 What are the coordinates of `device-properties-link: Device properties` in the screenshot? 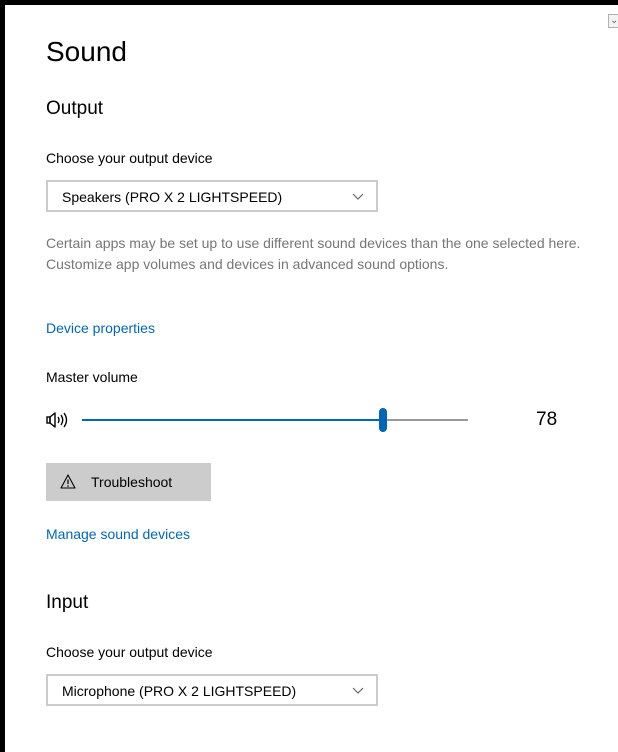 It's located at (100, 328).